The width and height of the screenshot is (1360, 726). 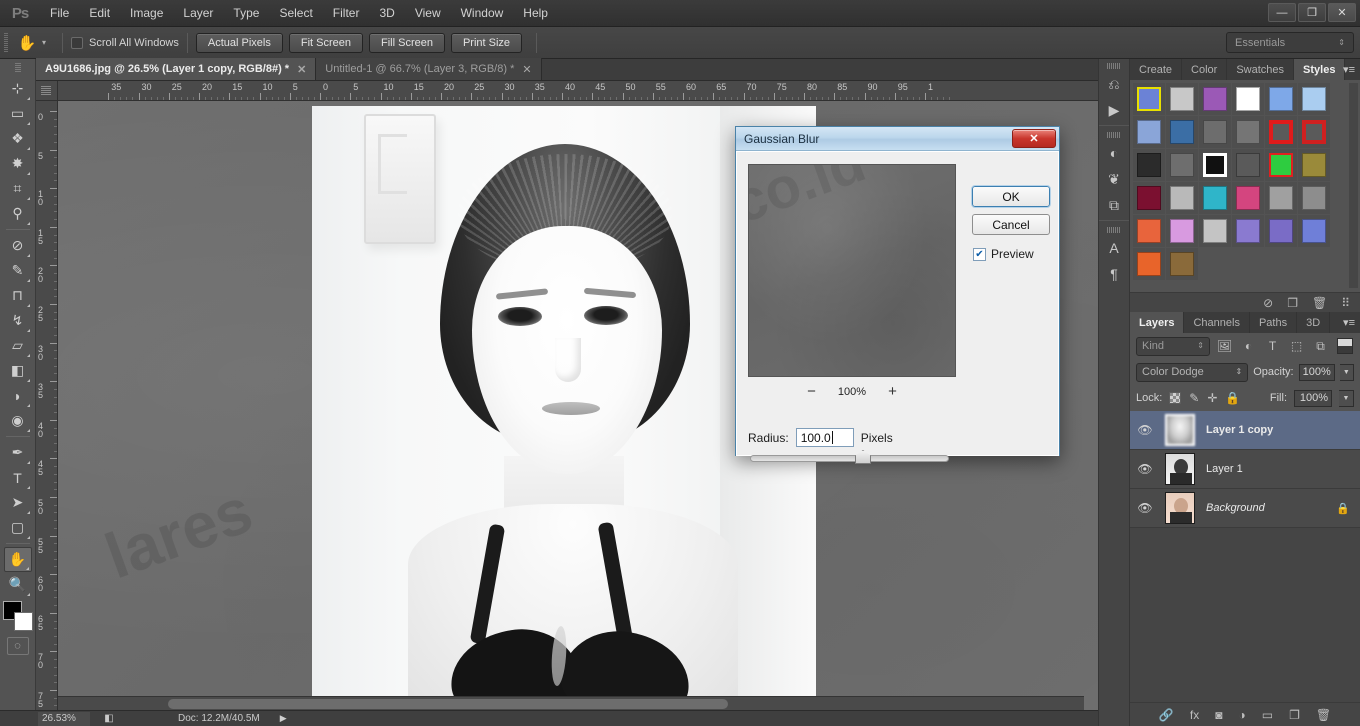 What do you see at coordinates (18, 138) in the screenshot?
I see `lasso-tool: ❖` at bounding box center [18, 138].